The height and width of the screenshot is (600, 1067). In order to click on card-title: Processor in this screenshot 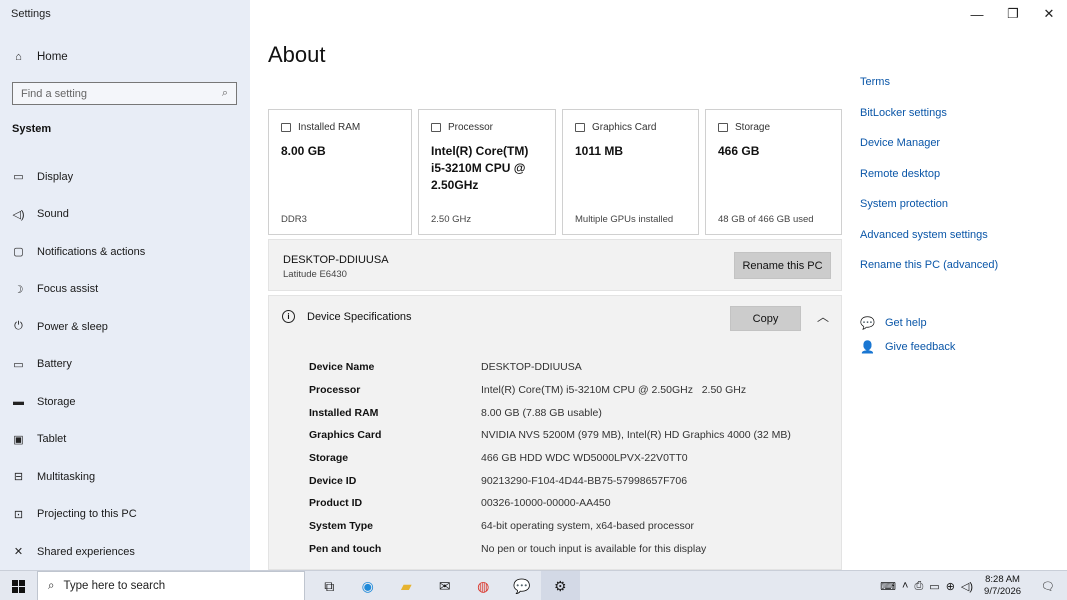, I will do `click(471, 127)`.